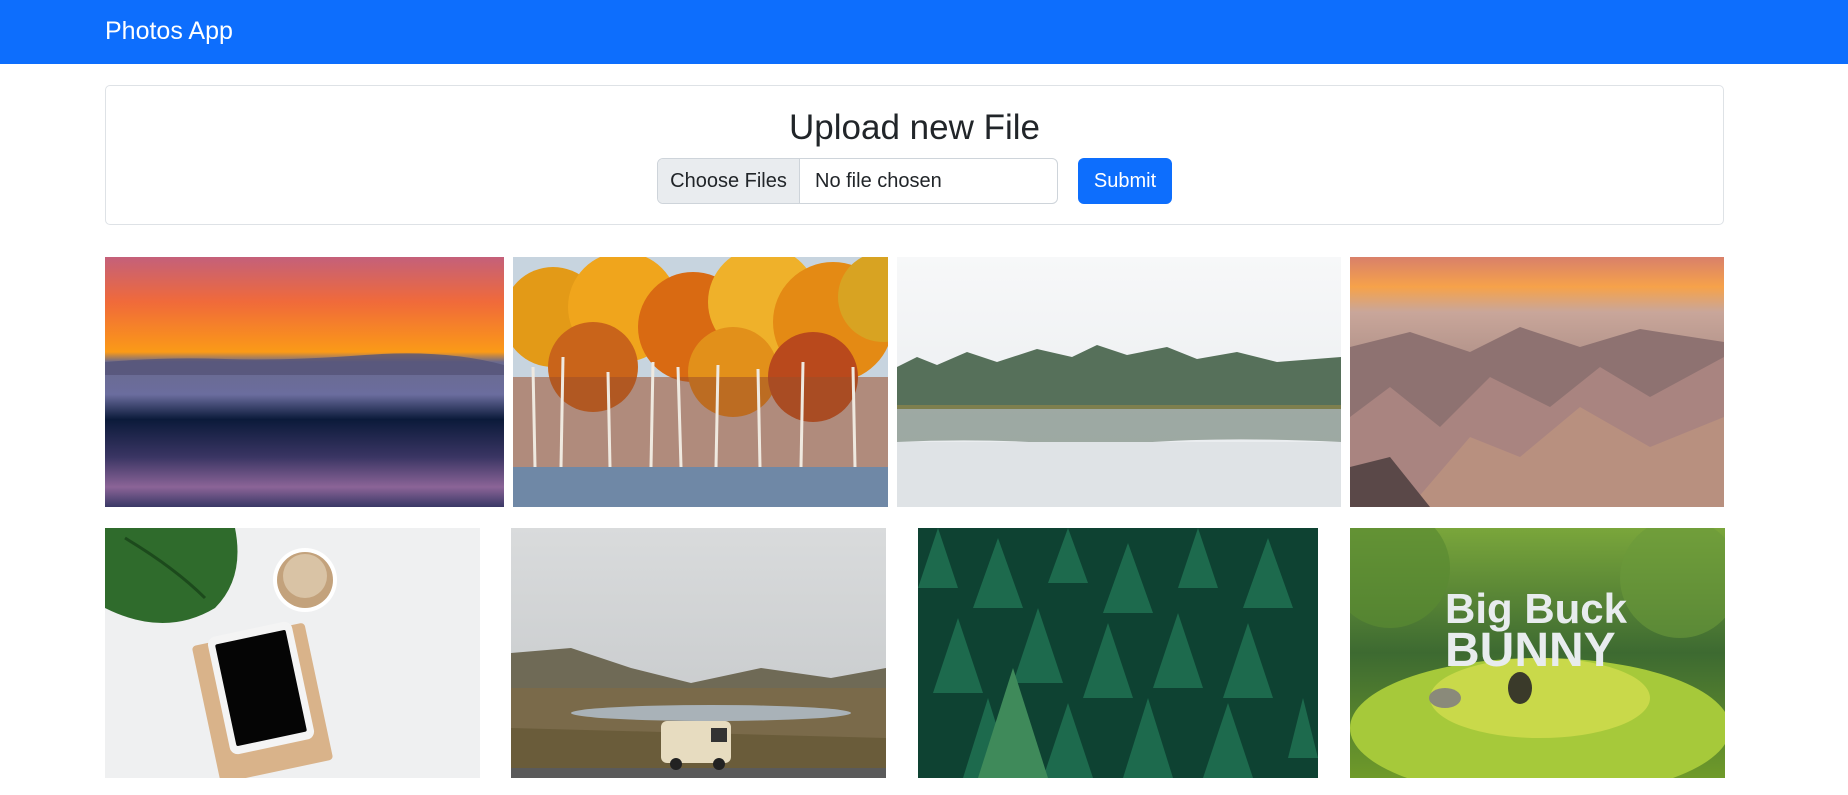 The width and height of the screenshot is (1848, 795). Describe the element at coordinates (169, 31) in the screenshot. I see `navbar-brand: Photos App` at that location.